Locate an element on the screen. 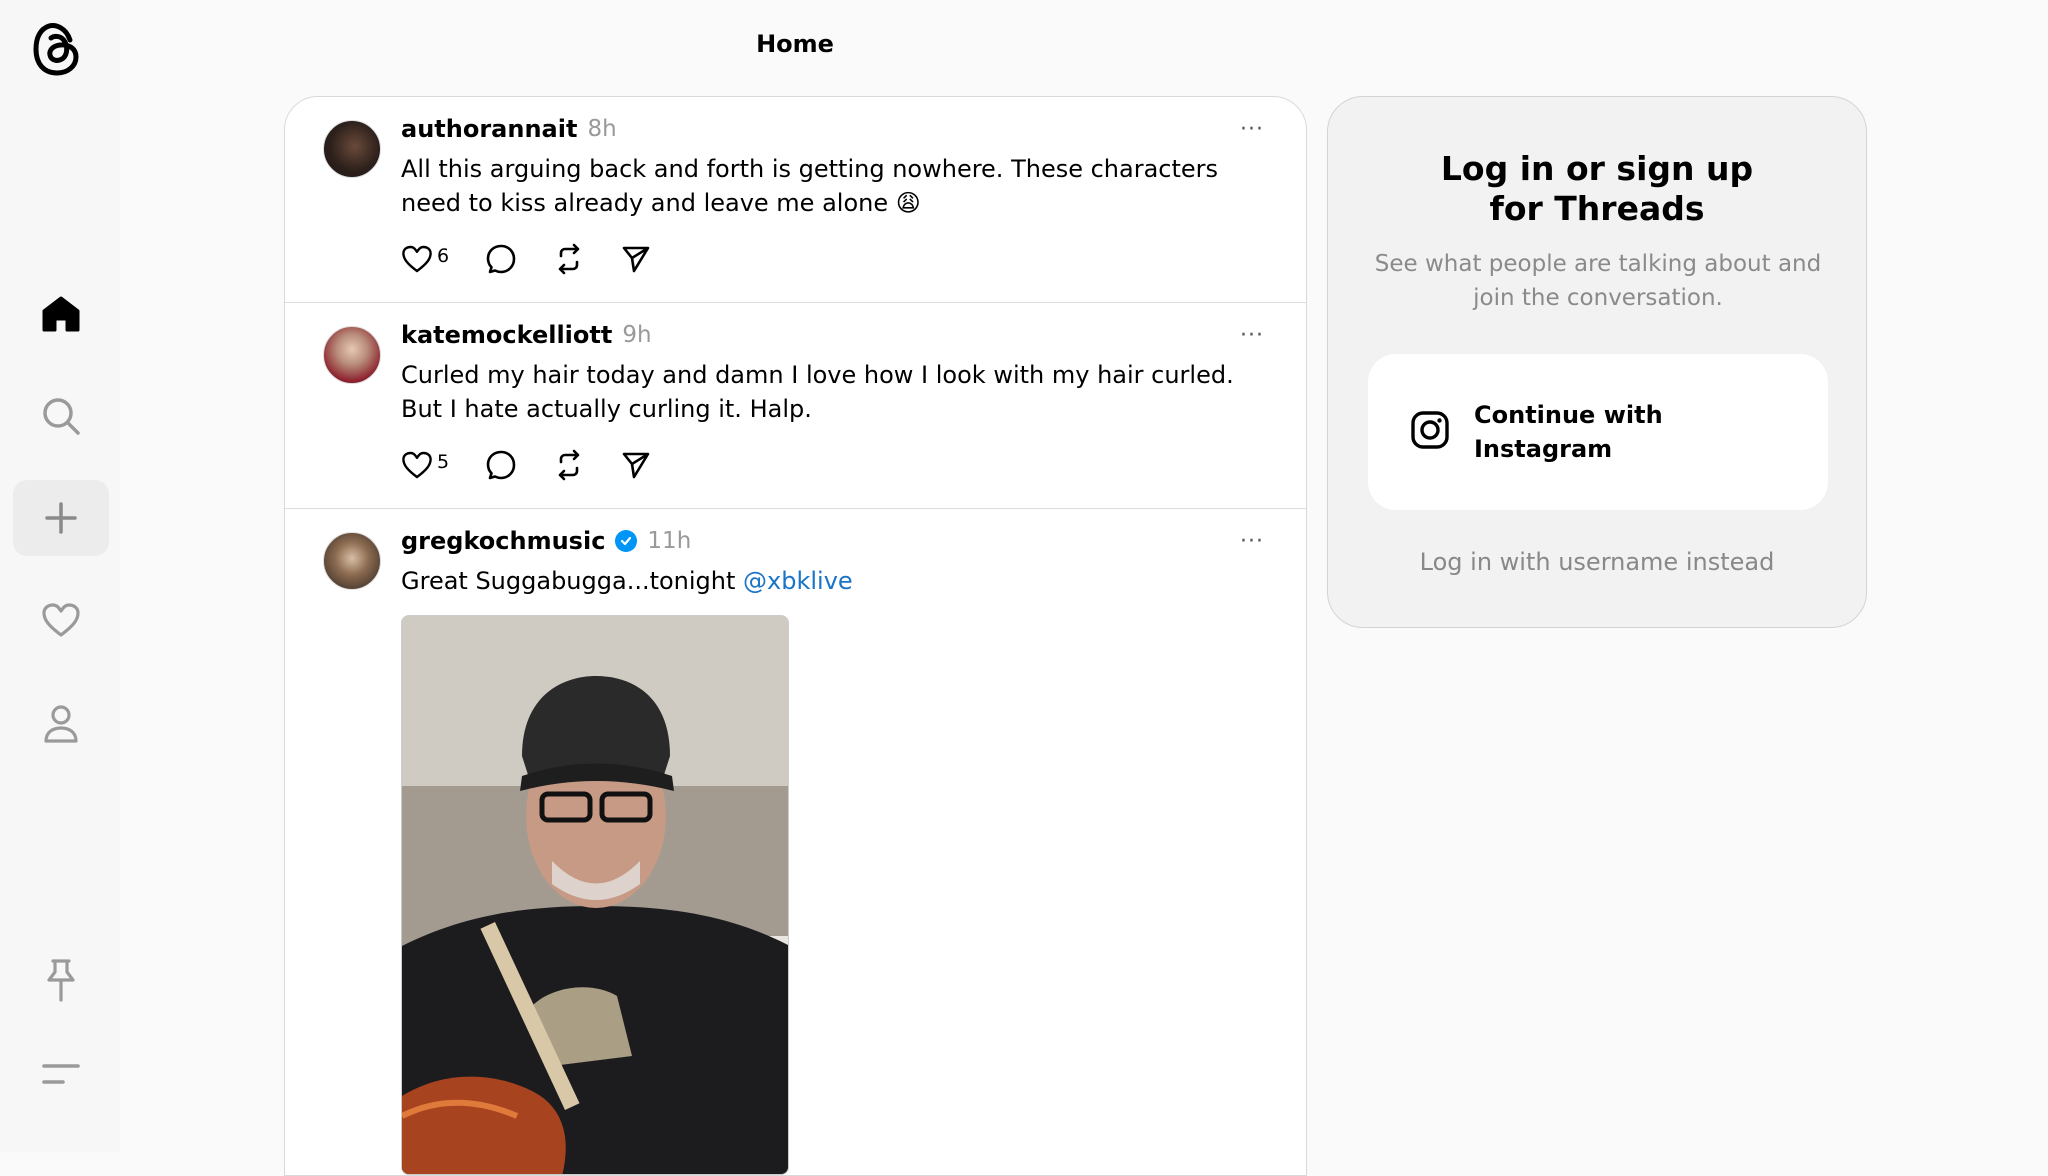  verified-badge-icon is located at coordinates (626, 541).